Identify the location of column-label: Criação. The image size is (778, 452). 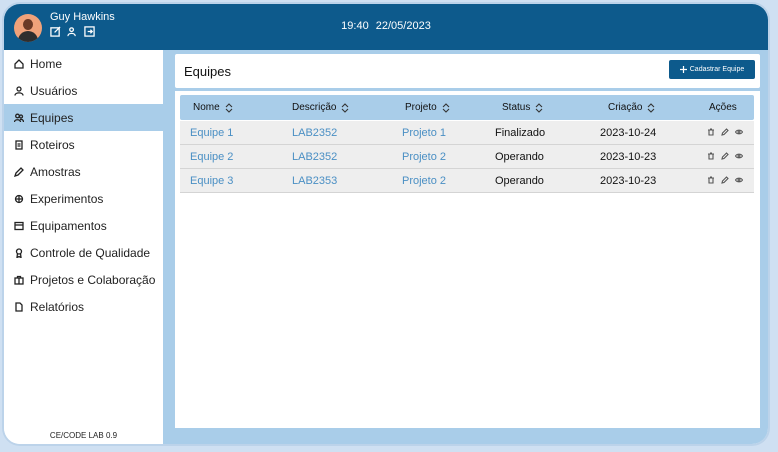
(625, 107).